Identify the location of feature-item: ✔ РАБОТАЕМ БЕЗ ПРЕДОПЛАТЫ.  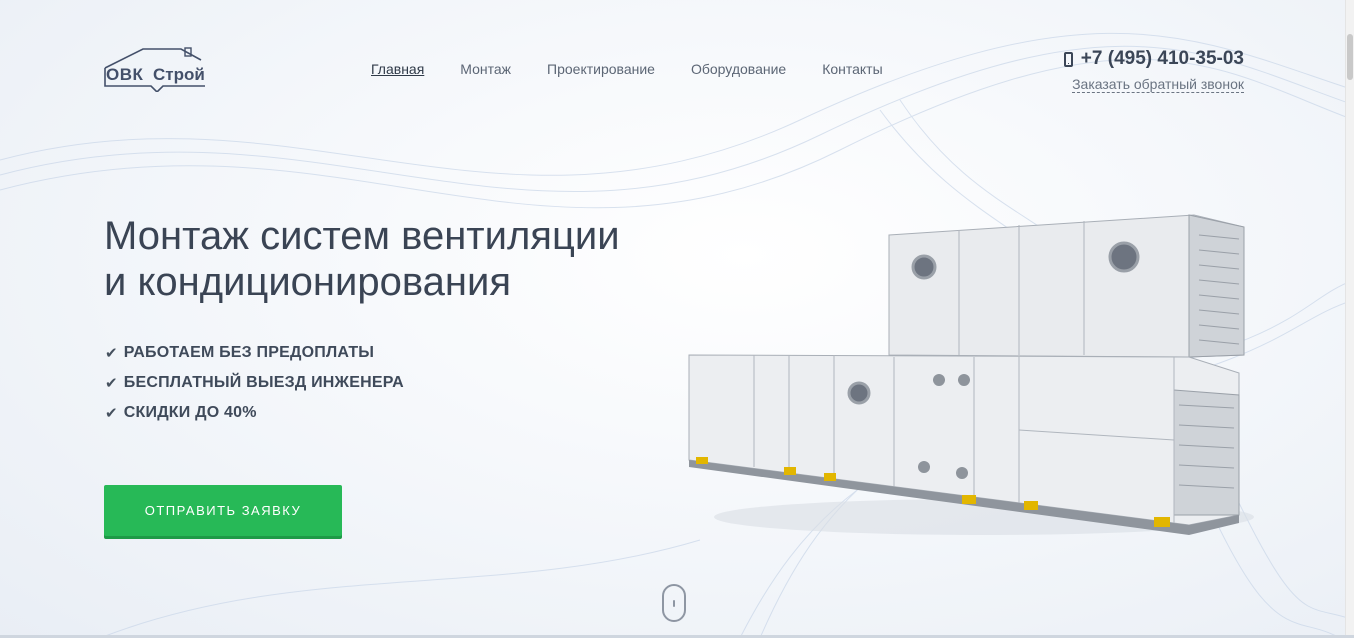
(254, 353).